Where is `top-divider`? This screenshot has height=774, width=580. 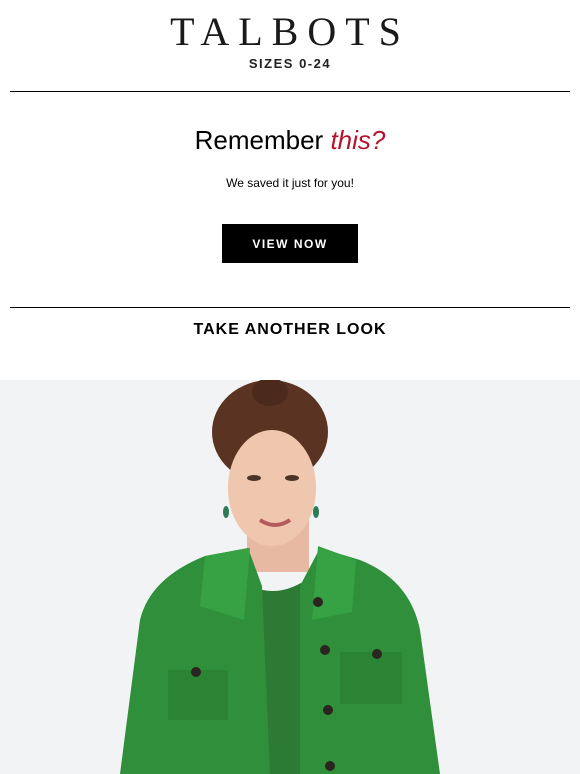 top-divider is located at coordinates (290, 91).